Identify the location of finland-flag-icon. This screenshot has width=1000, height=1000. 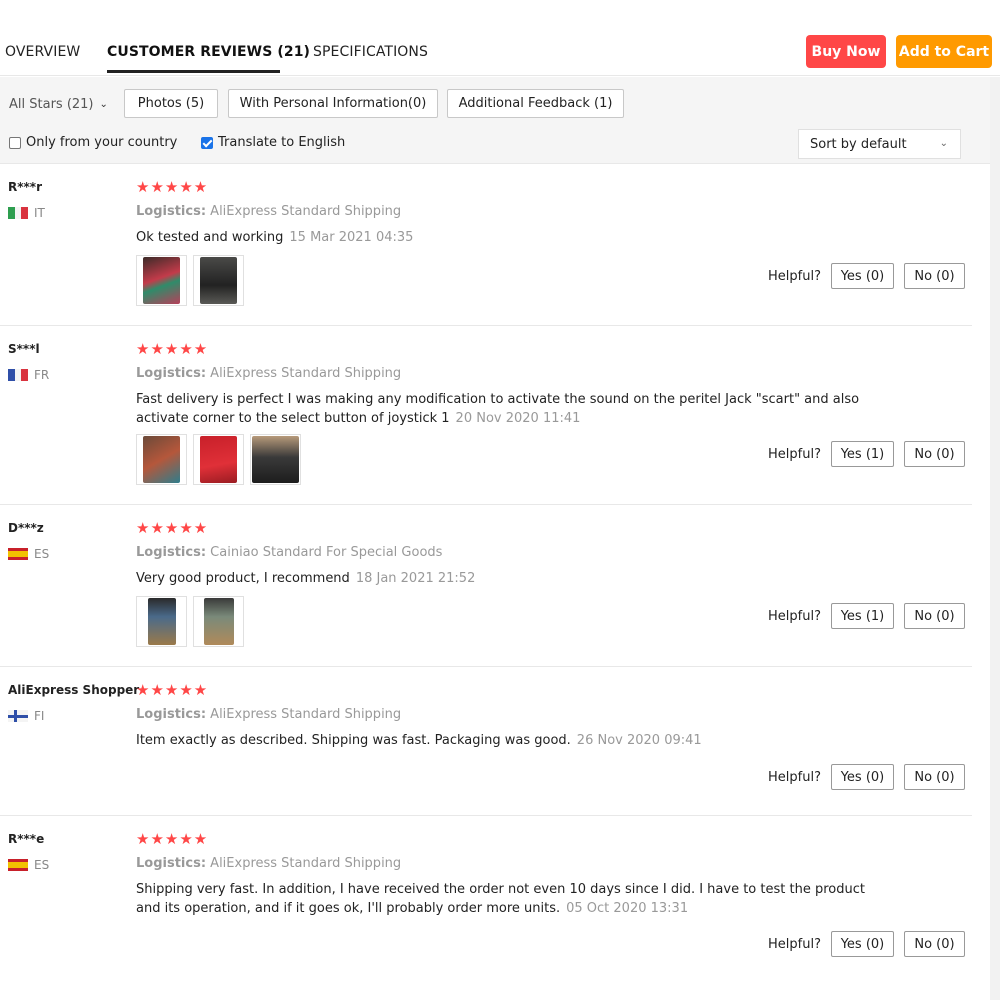
(18, 716).